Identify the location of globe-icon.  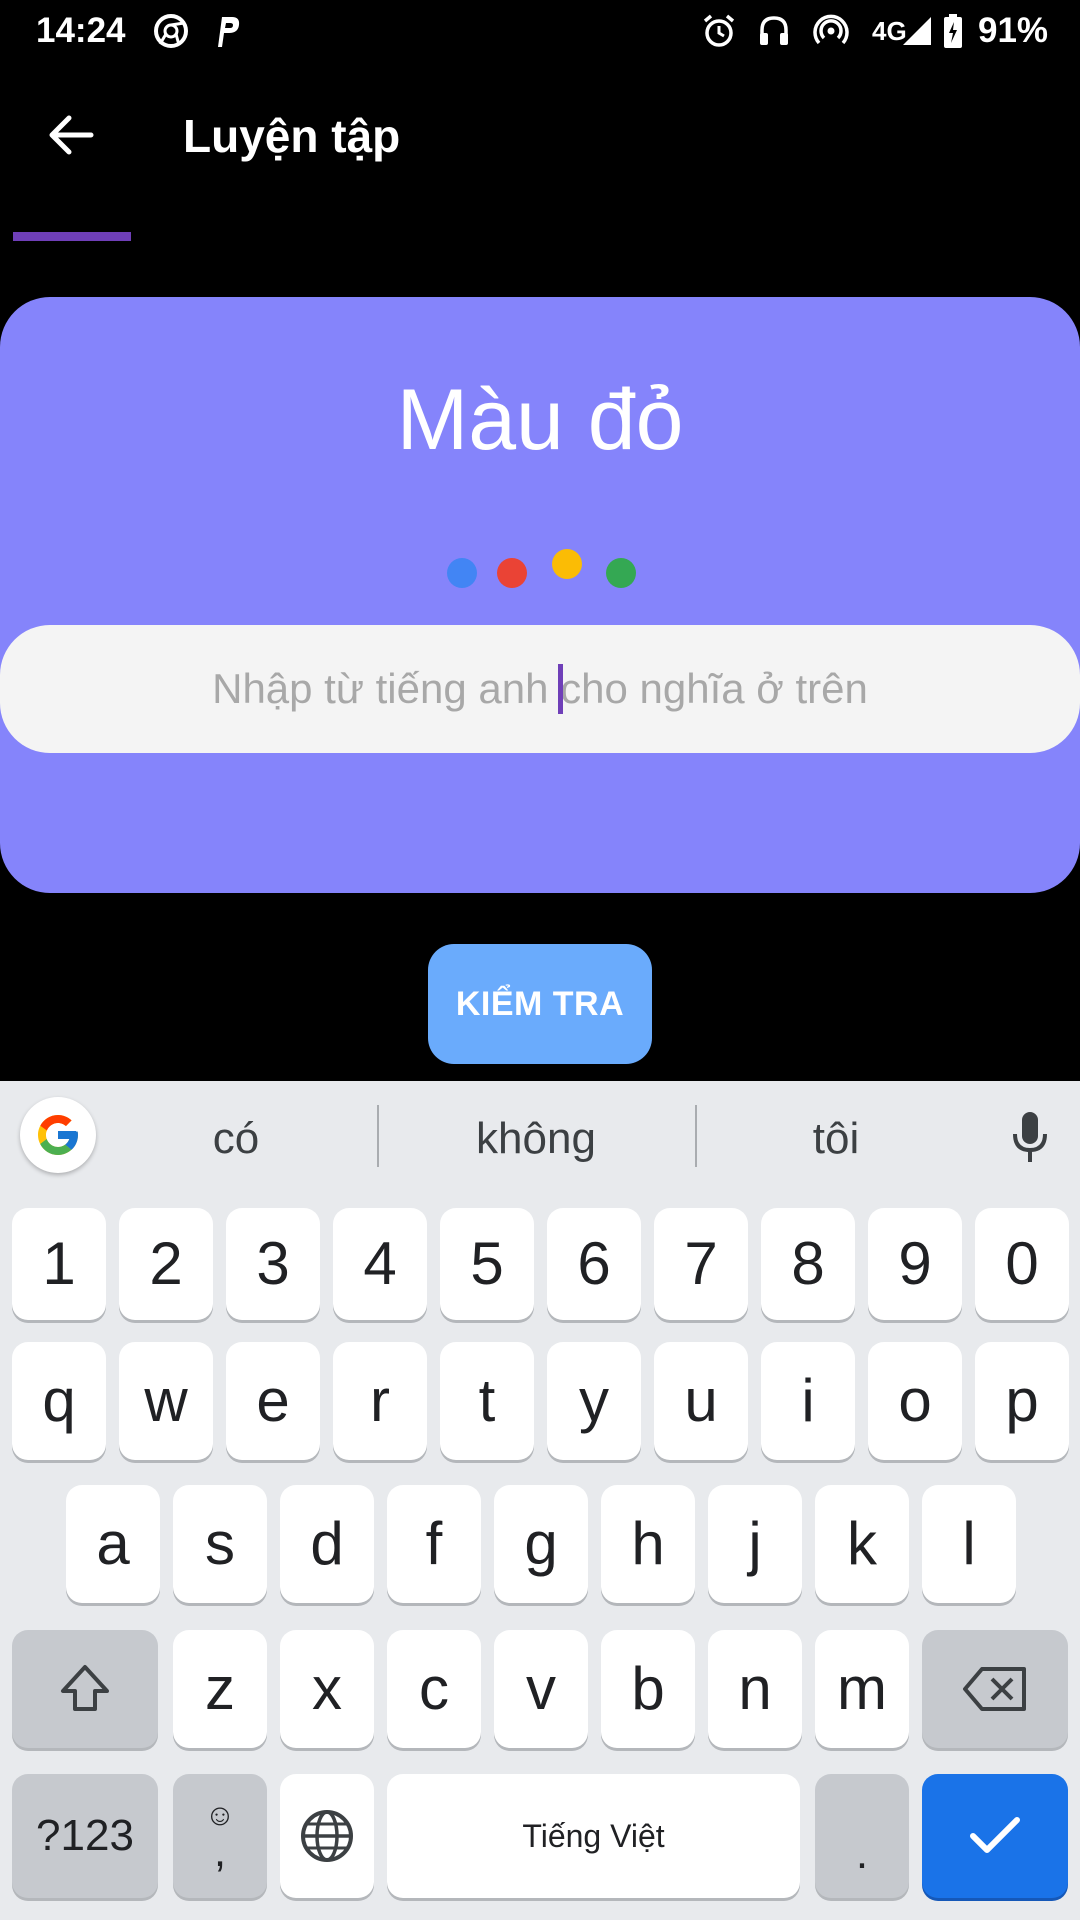
(327, 1836).